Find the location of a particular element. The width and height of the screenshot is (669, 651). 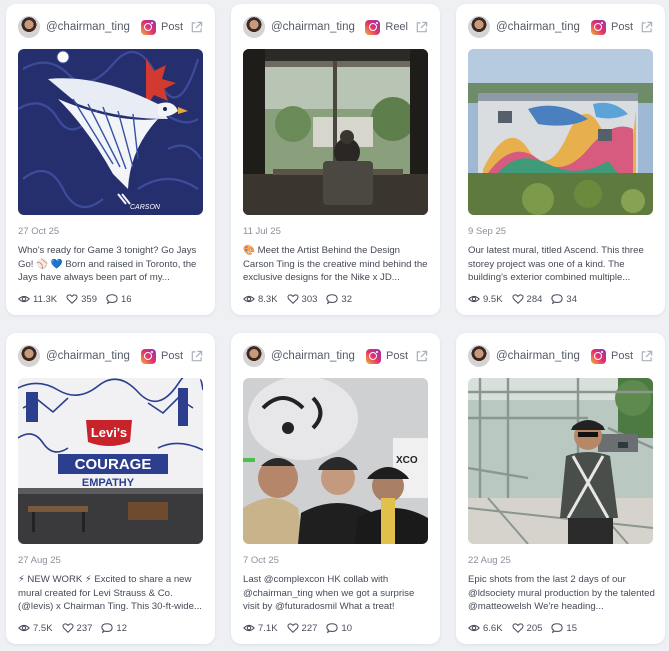

empathy-text: EMPATHY is located at coordinates (108, 483).